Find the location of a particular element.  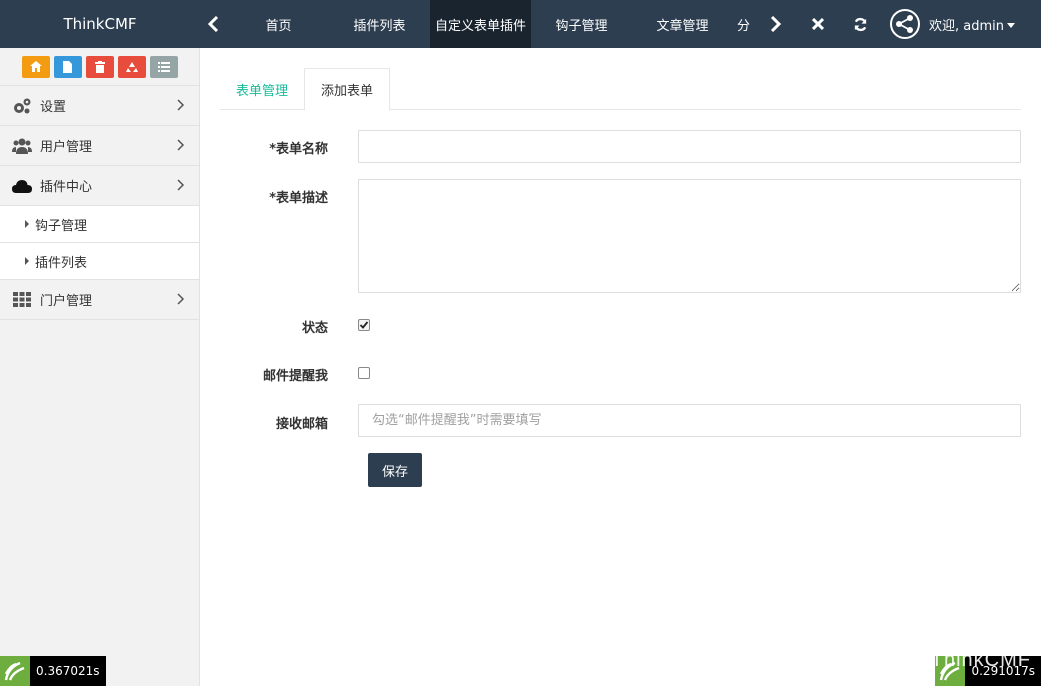

form-name-input is located at coordinates (689, 146).